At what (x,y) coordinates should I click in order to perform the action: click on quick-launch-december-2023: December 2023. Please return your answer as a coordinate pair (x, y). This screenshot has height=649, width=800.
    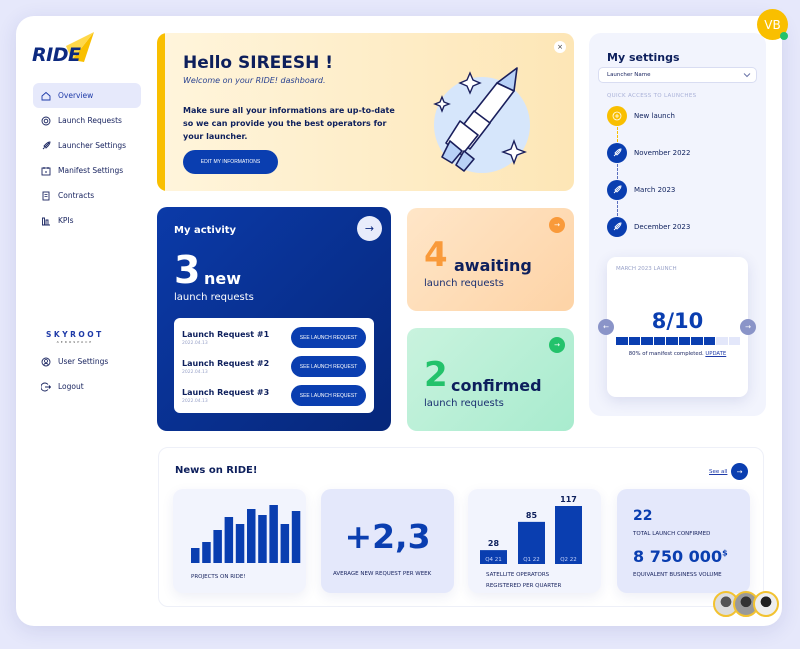
    Looking at the image, I should click on (648, 227).